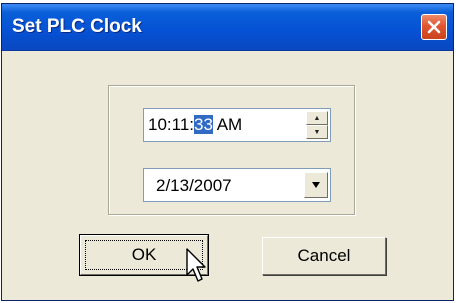  I want to click on spin-down-button: ▼, so click(317, 132).